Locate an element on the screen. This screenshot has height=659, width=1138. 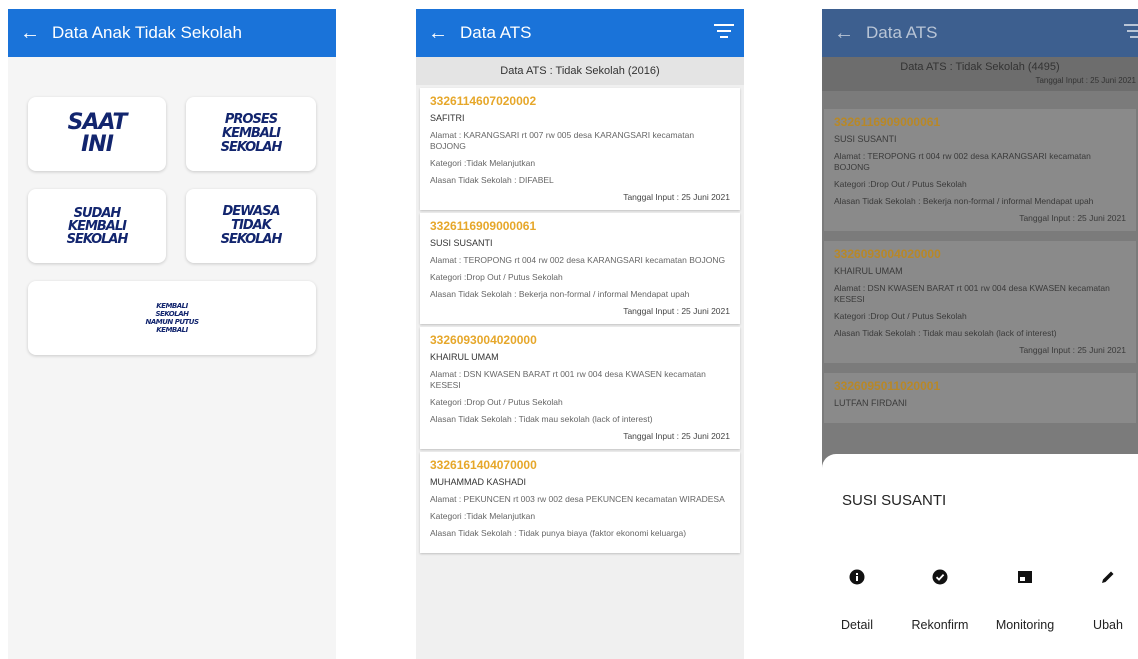
tile-label: SAAT INI is located at coordinates (97, 133).